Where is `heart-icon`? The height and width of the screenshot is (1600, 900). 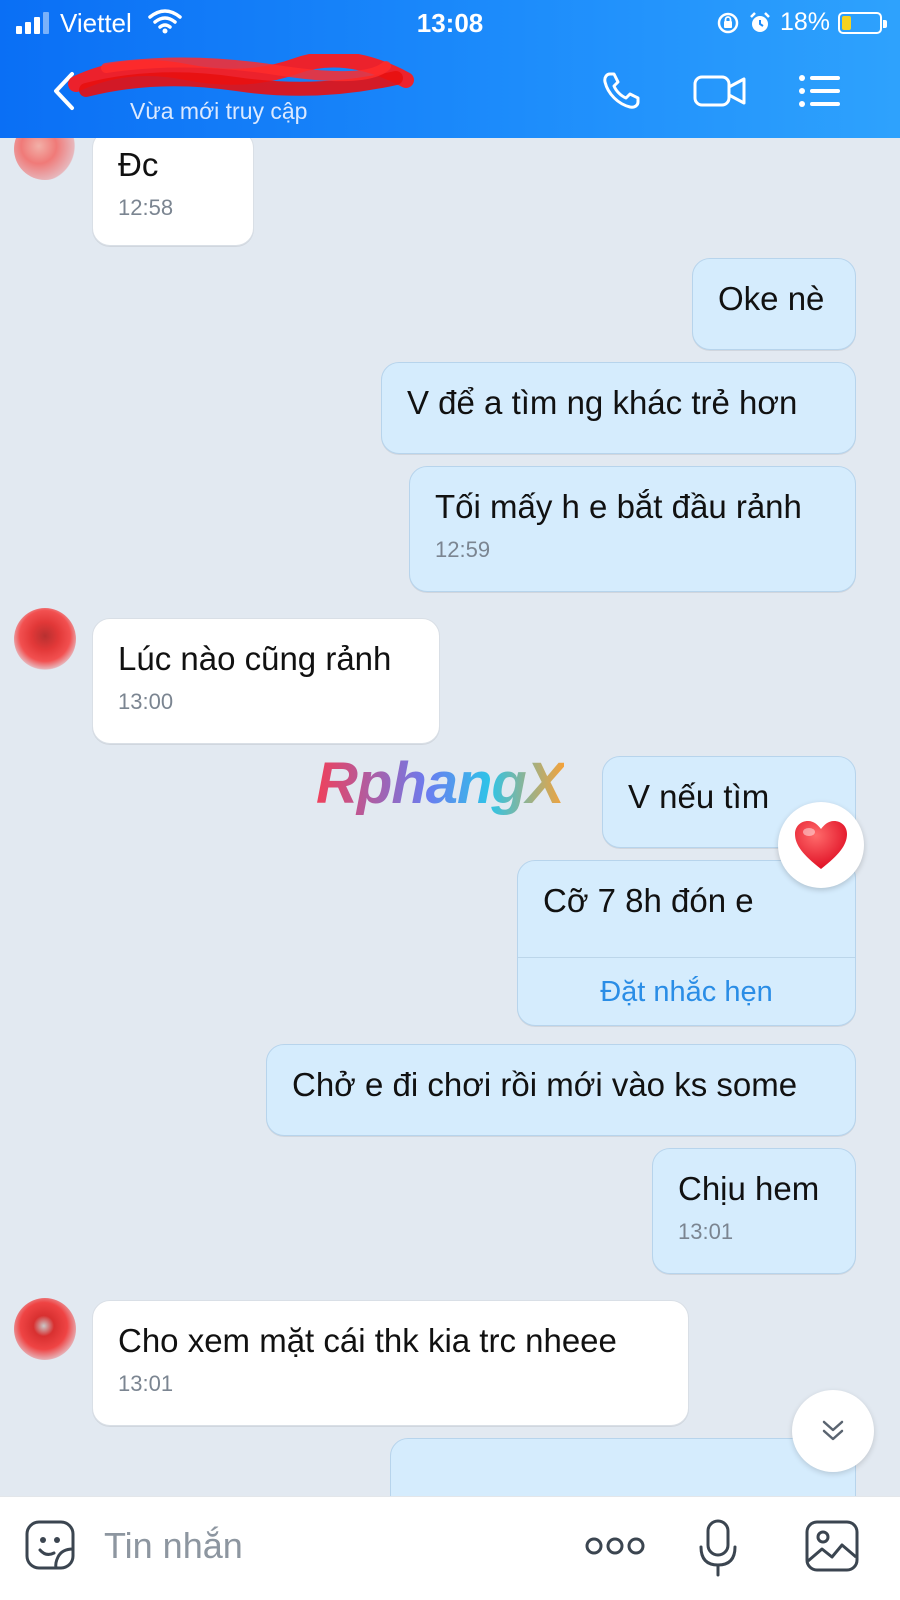 heart-icon is located at coordinates (821, 845).